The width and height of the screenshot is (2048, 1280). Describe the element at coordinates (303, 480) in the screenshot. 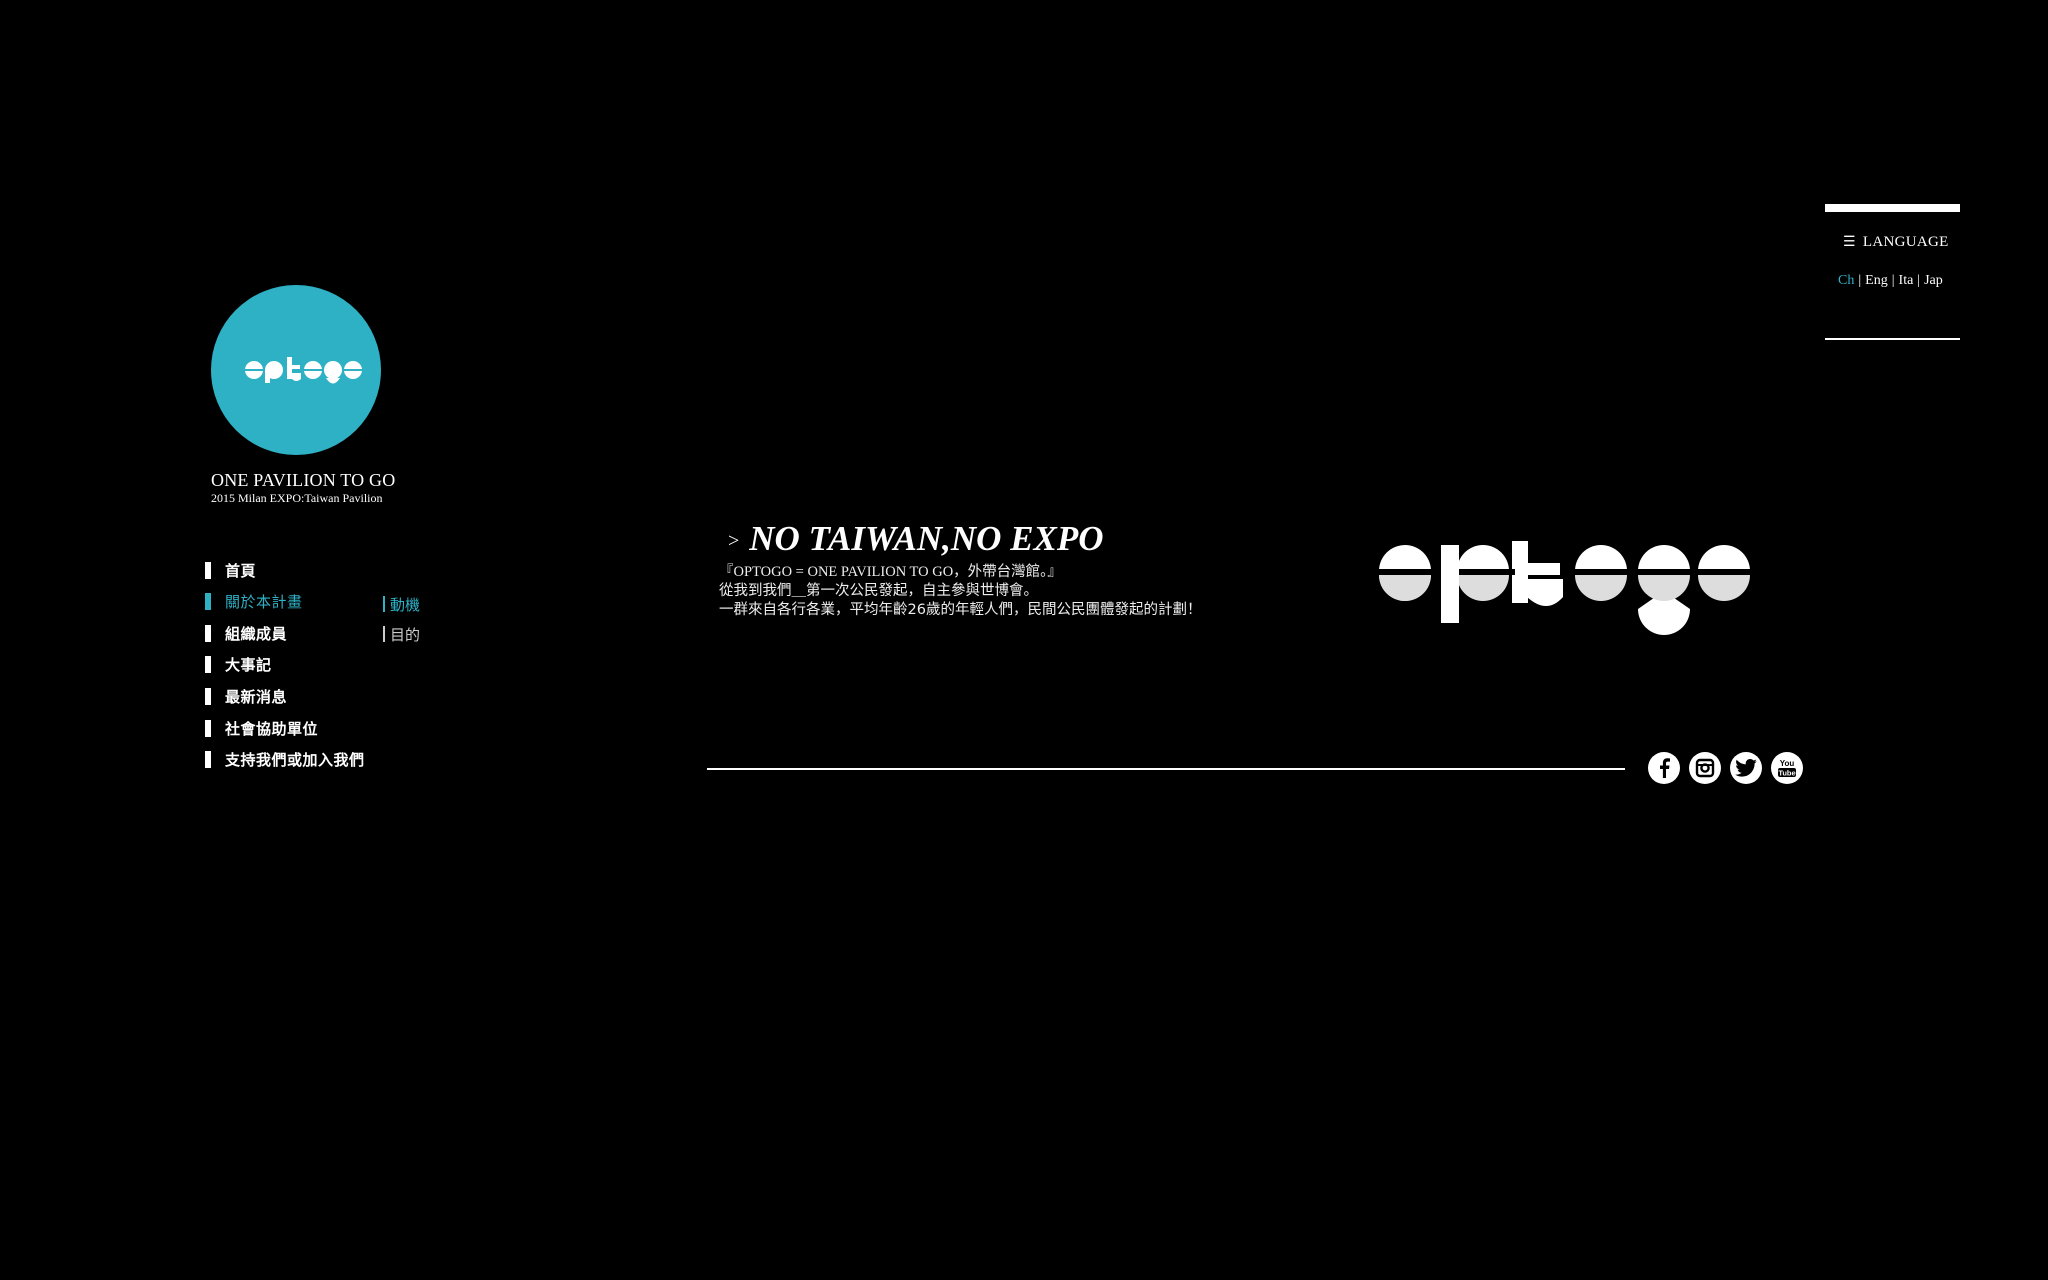

I see `brand-title: ONE PAVILION TO GO` at that location.